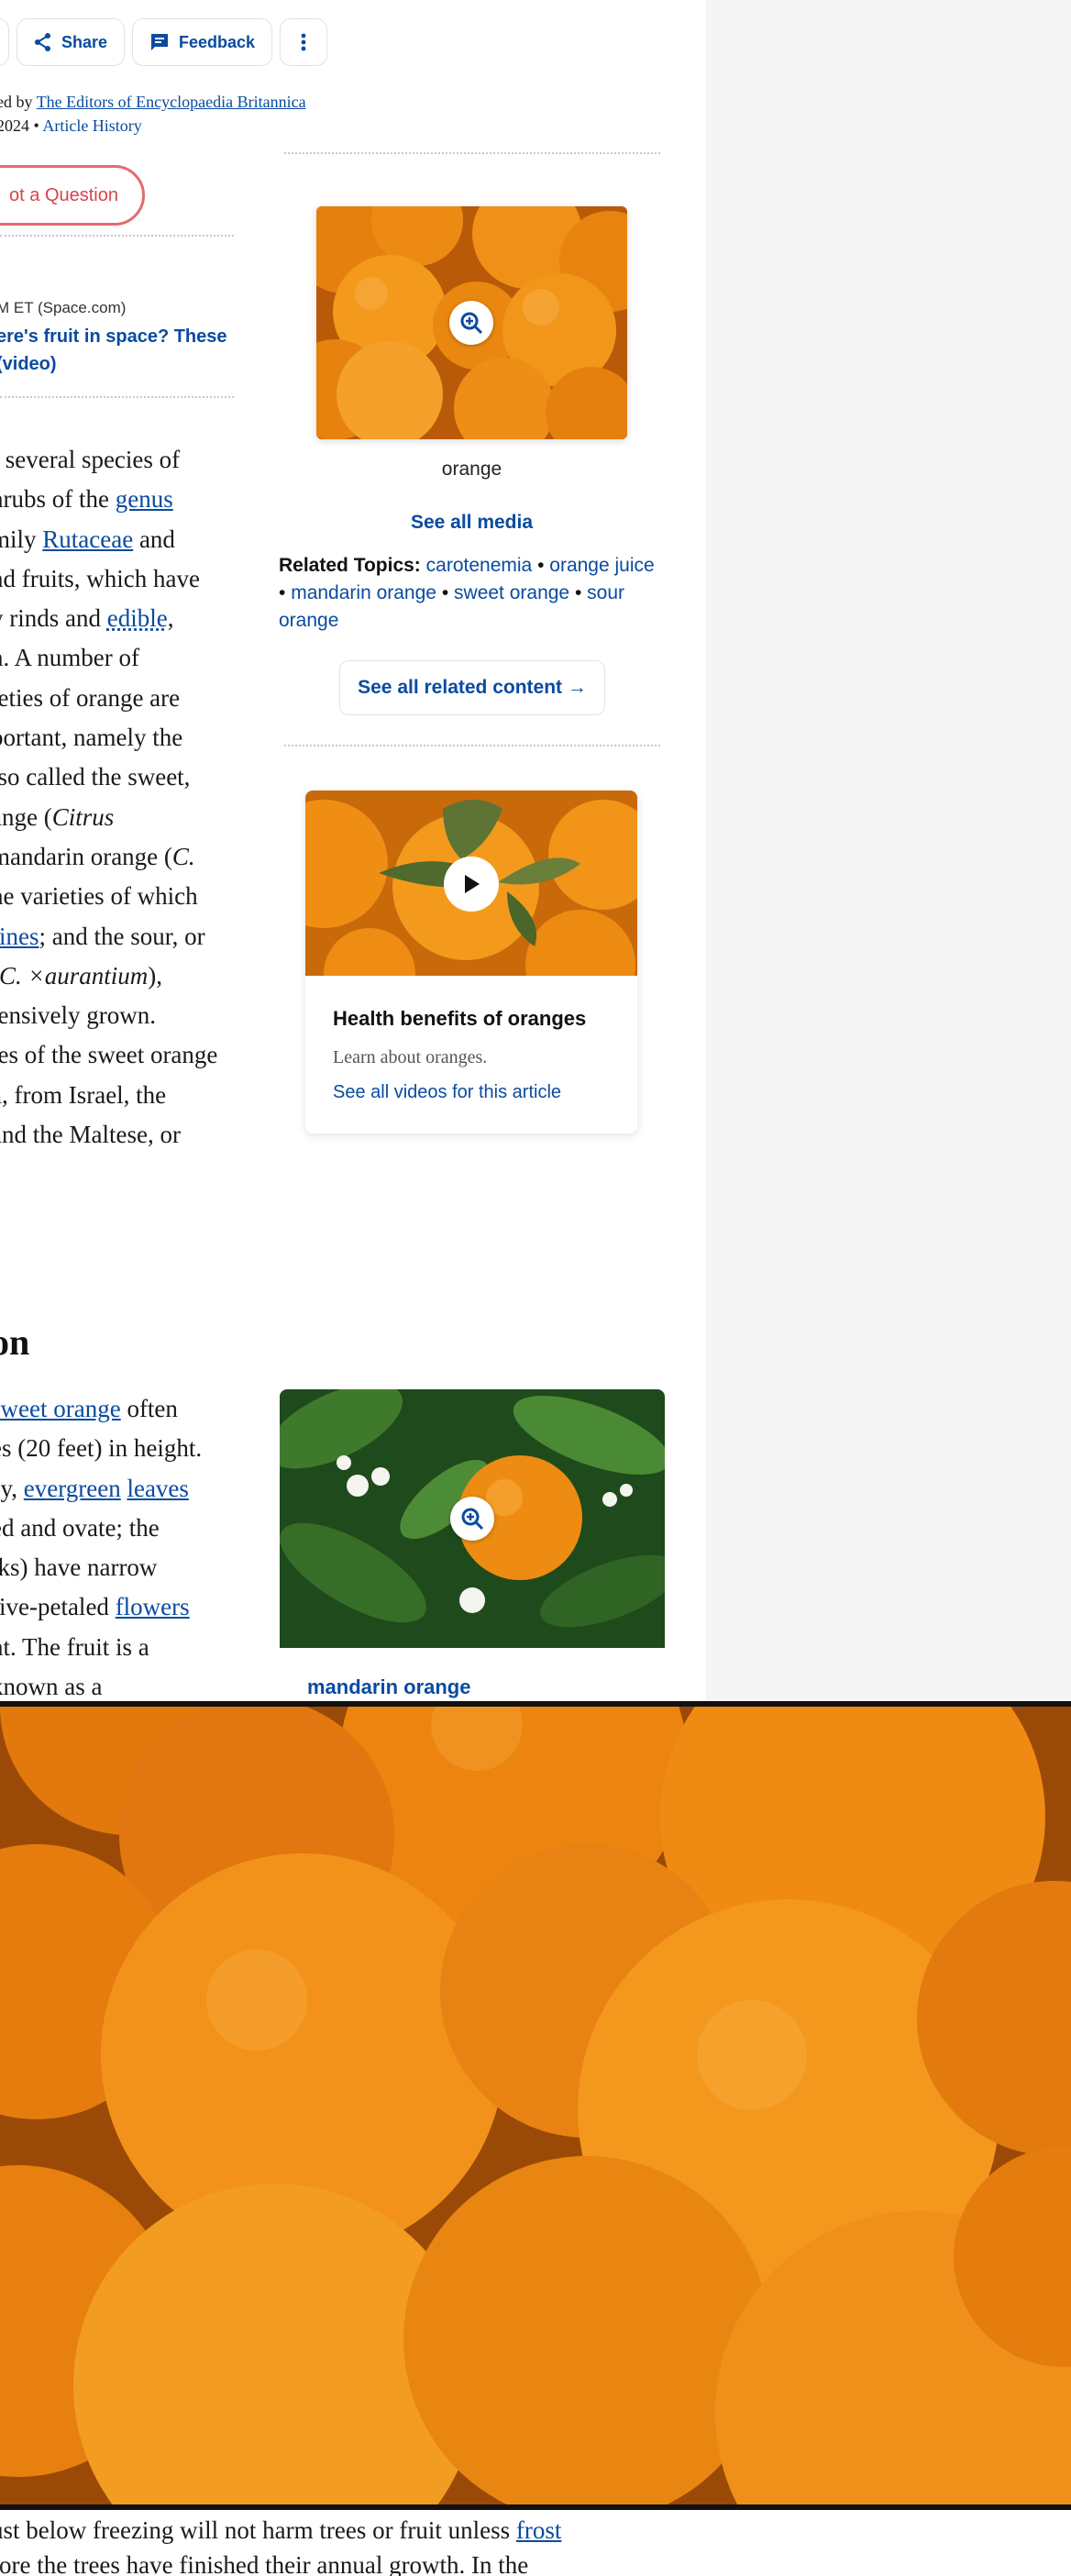 This screenshot has height=2576, width=1071. What do you see at coordinates (153, 1606) in the screenshot?
I see `flowers-link: flowers` at bounding box center [153, 1606].